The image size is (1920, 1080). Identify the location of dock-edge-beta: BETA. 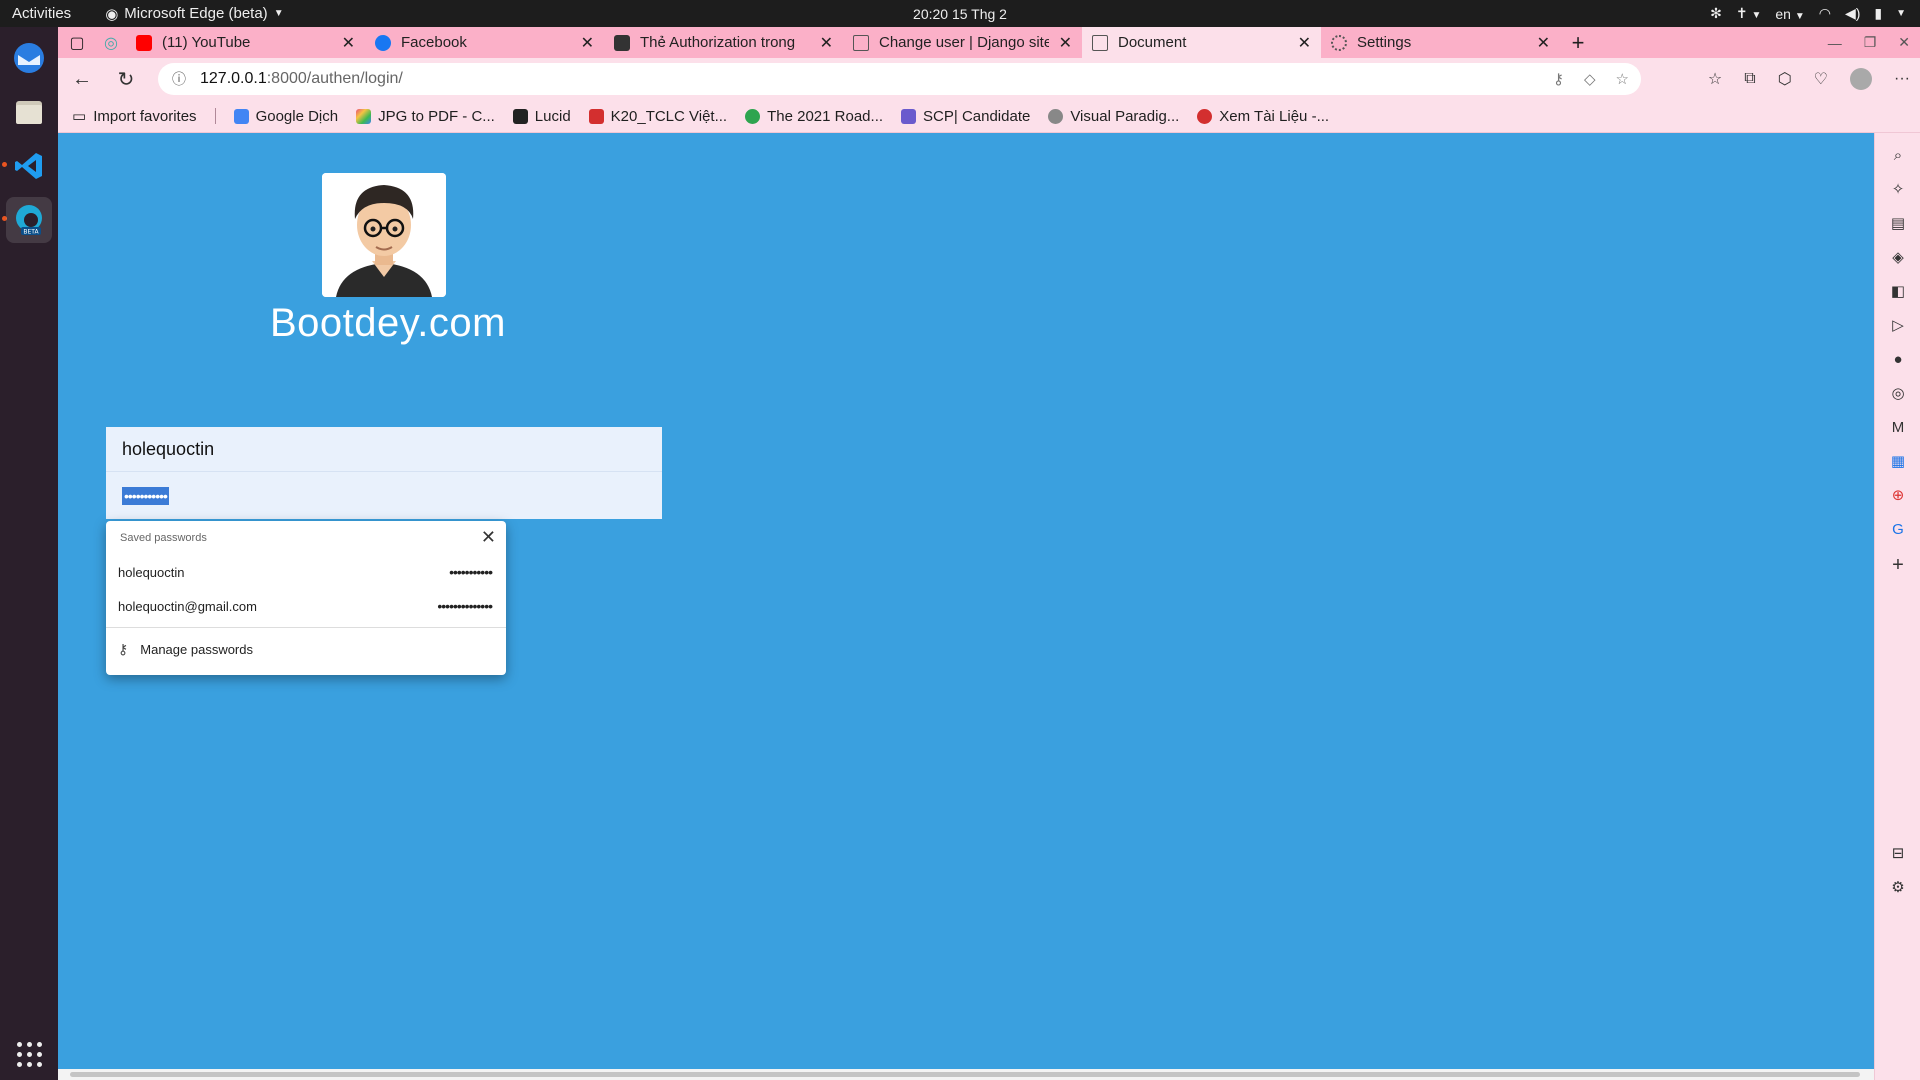
(29, 220).